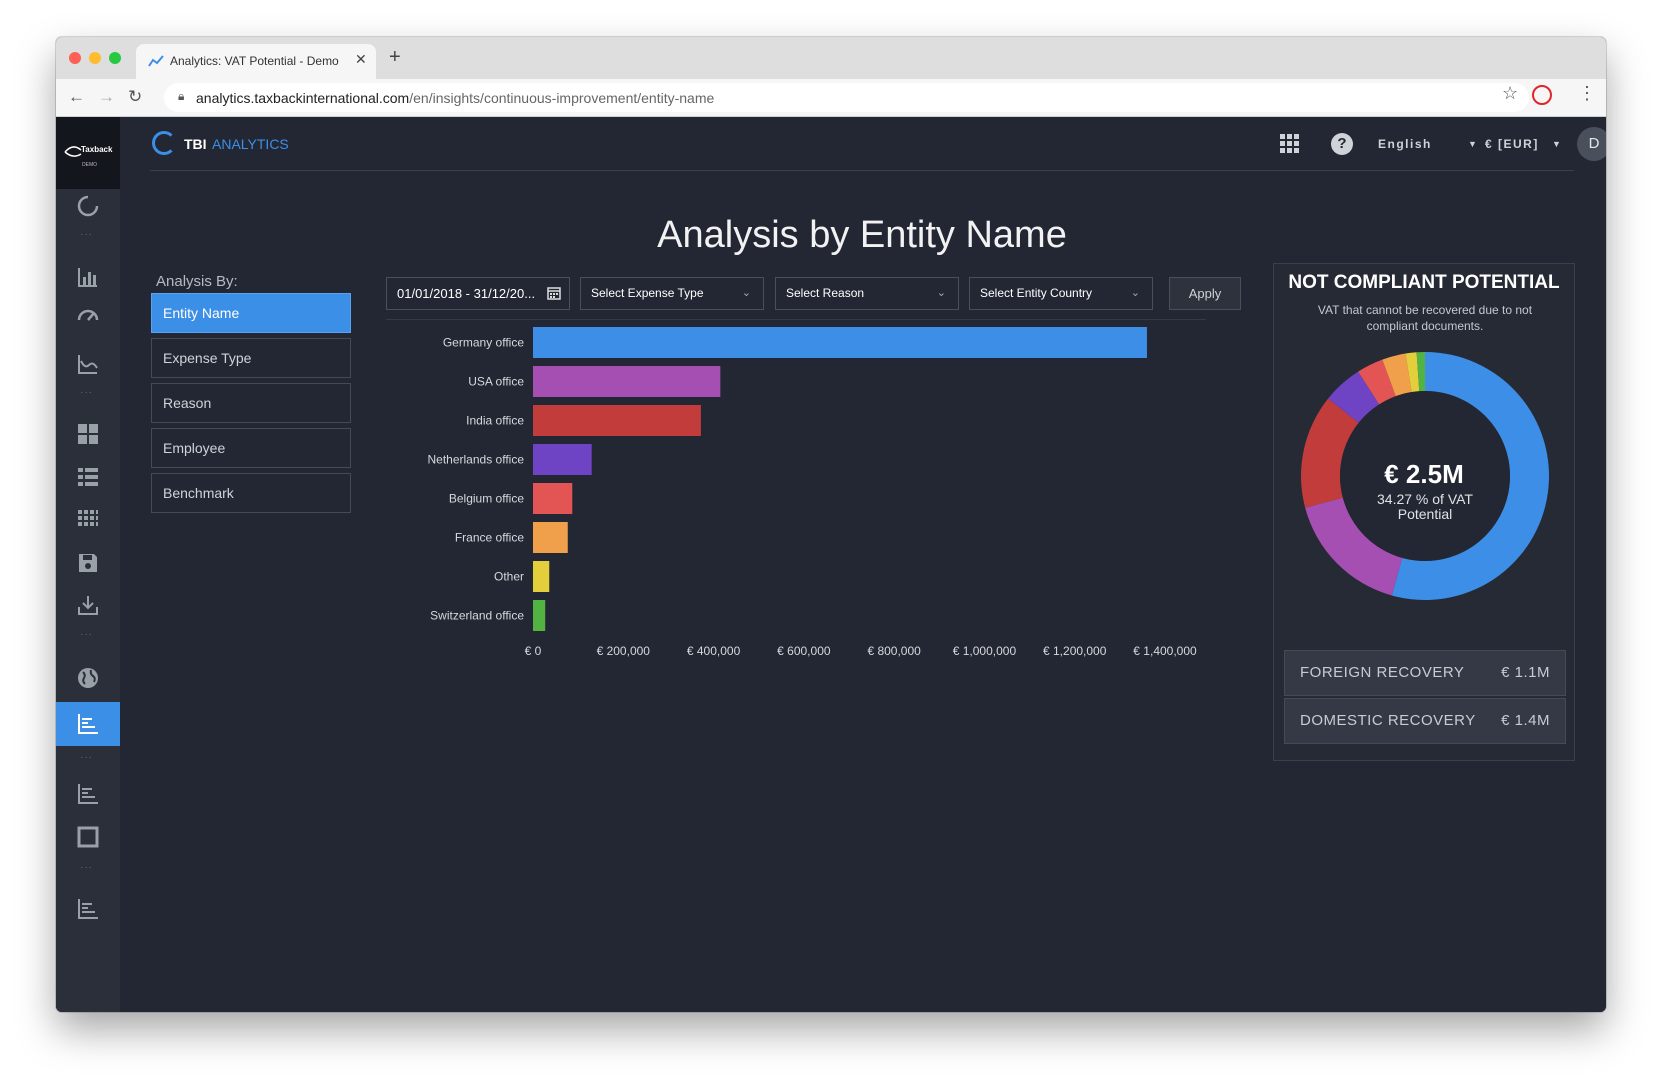 This screenshot has height=1085, width=1661. I want to click on page-title: Analysis by Entity Name, so click(862, 235).